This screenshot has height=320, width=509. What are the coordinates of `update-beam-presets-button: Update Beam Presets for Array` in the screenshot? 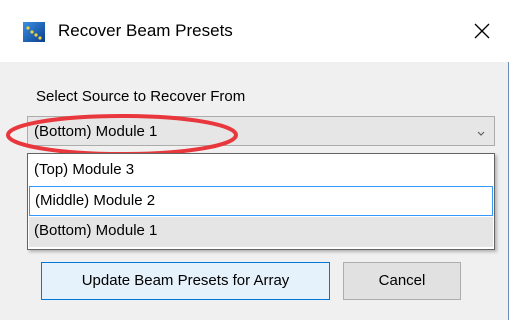 It's located at (185, 281).